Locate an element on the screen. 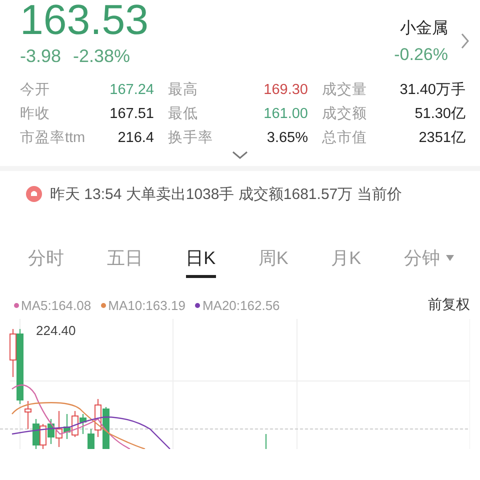 This screenshot has width=480, height=480. stat-value: 3.65% is located at coordinates (287, 138).